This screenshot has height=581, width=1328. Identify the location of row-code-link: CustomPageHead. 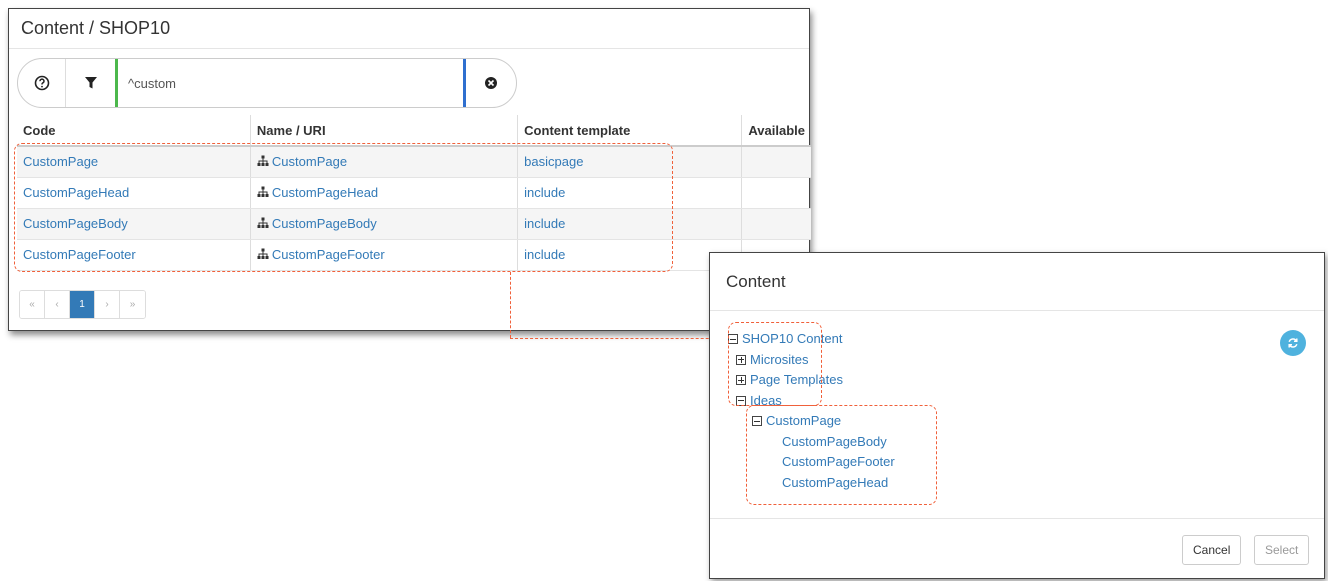
(134, 193).